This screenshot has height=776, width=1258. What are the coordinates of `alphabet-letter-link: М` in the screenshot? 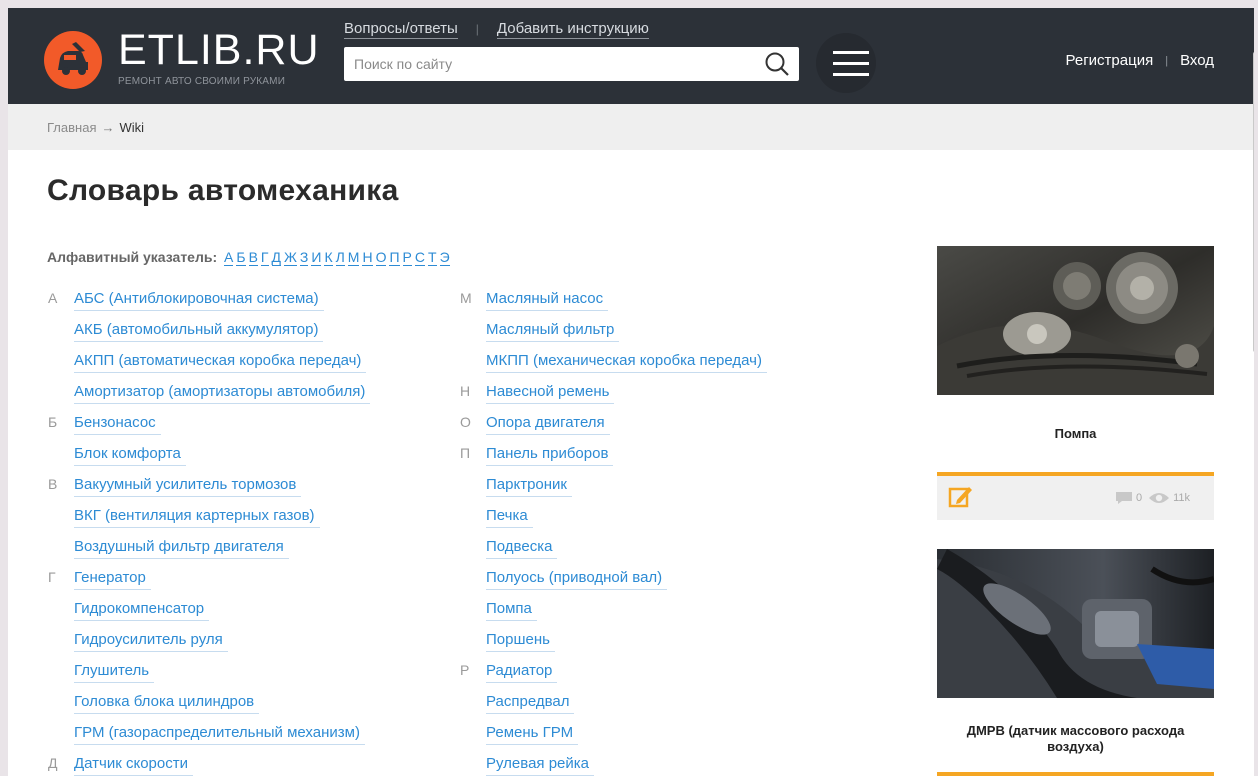 It's located at (353, 257).